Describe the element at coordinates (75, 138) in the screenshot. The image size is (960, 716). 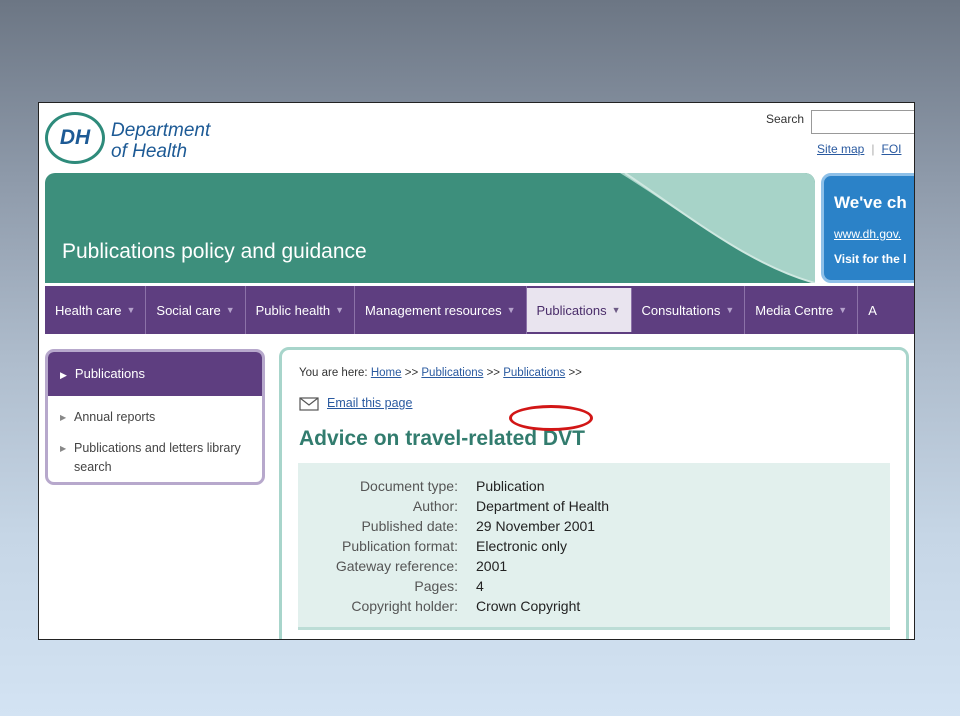
I see `logo-mark: DH` at that location.